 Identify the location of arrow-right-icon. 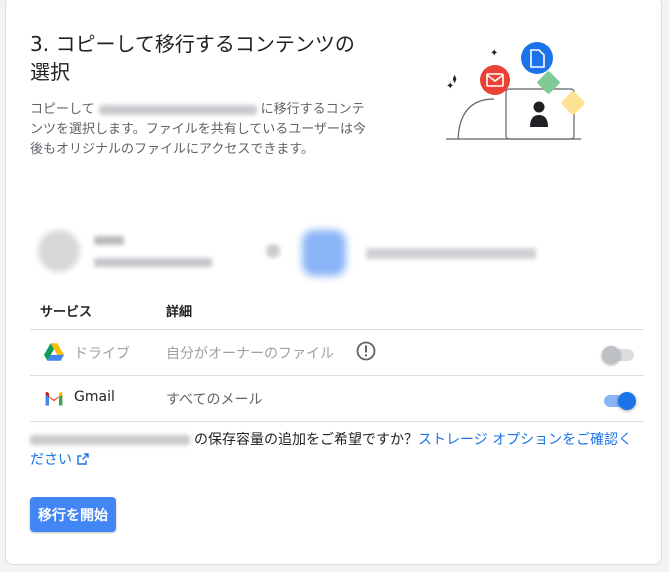
(273, 251).